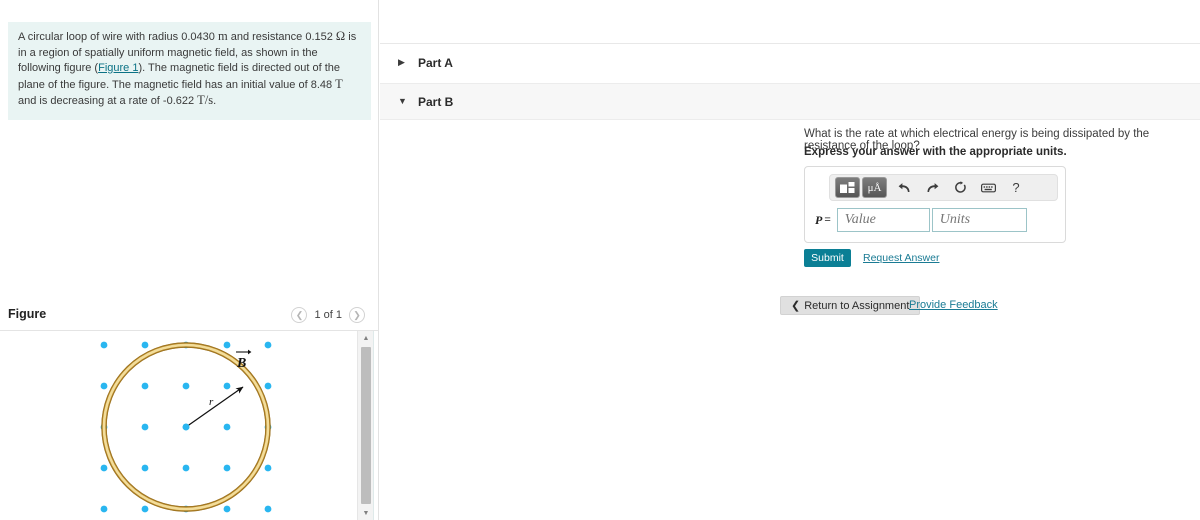  Describe the element at coordinates (108, 101) in the screenshot. I see `problem-text-5: and is decreasing at a rate of -0.622` at that location.